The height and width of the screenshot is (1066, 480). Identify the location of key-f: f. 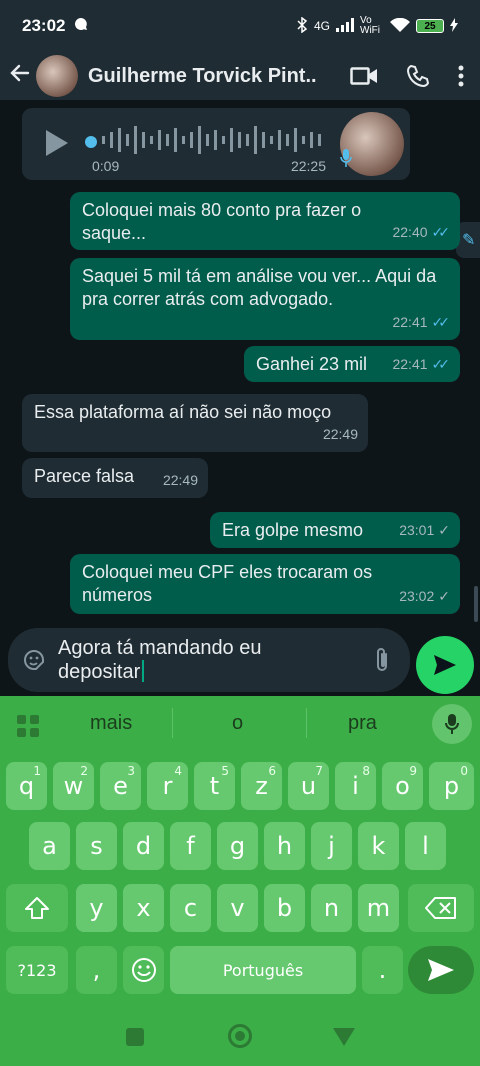
(190, 846).